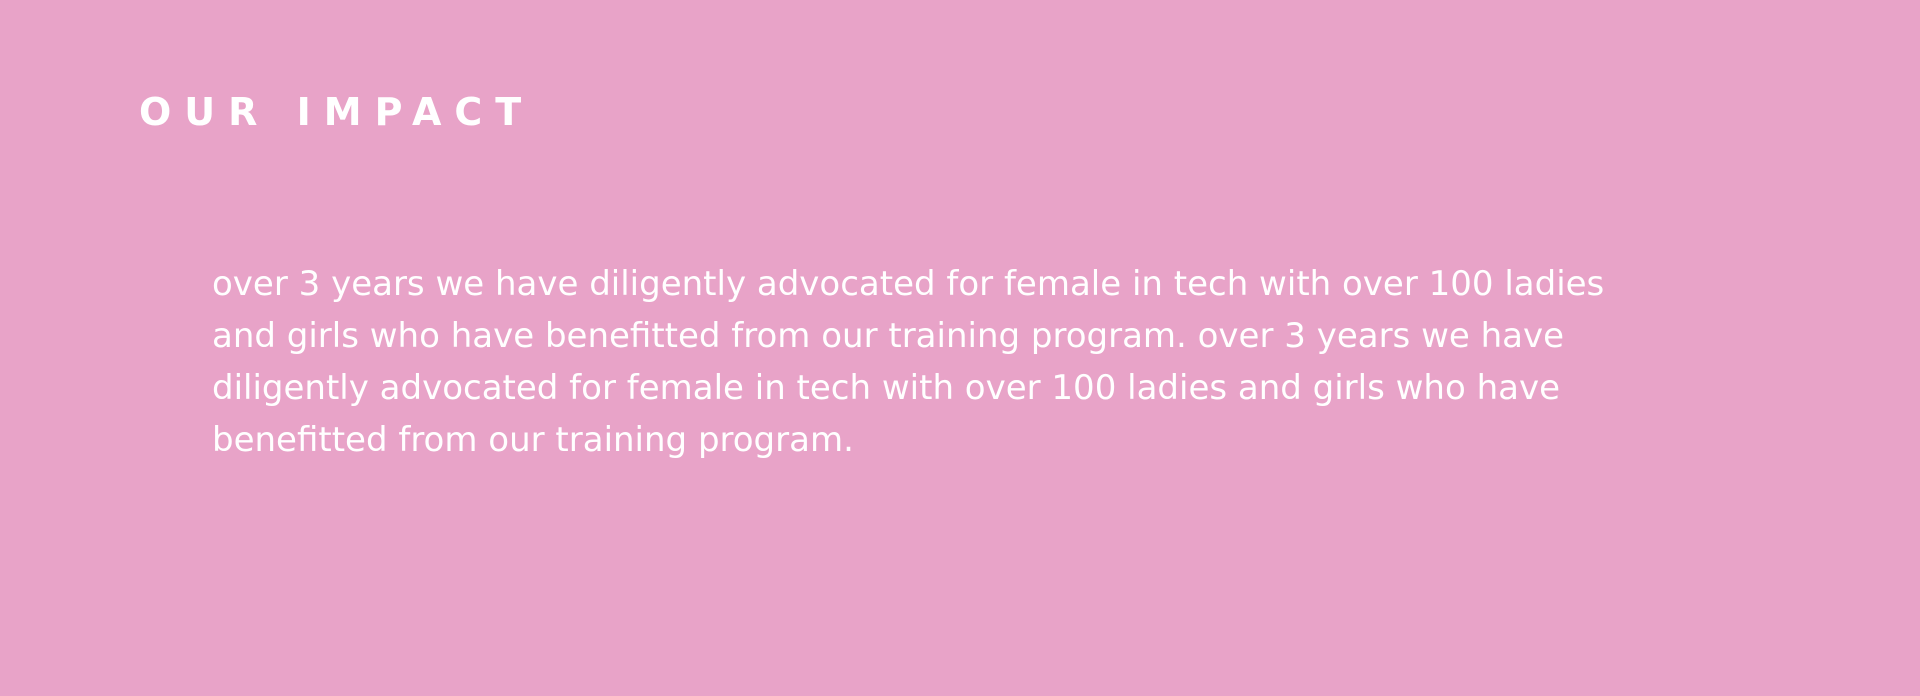  What do you see at coordinates (337, 112) in the screenshot?
I see `section-heading: OUR IMPACT` at bounding box center [337, 112].